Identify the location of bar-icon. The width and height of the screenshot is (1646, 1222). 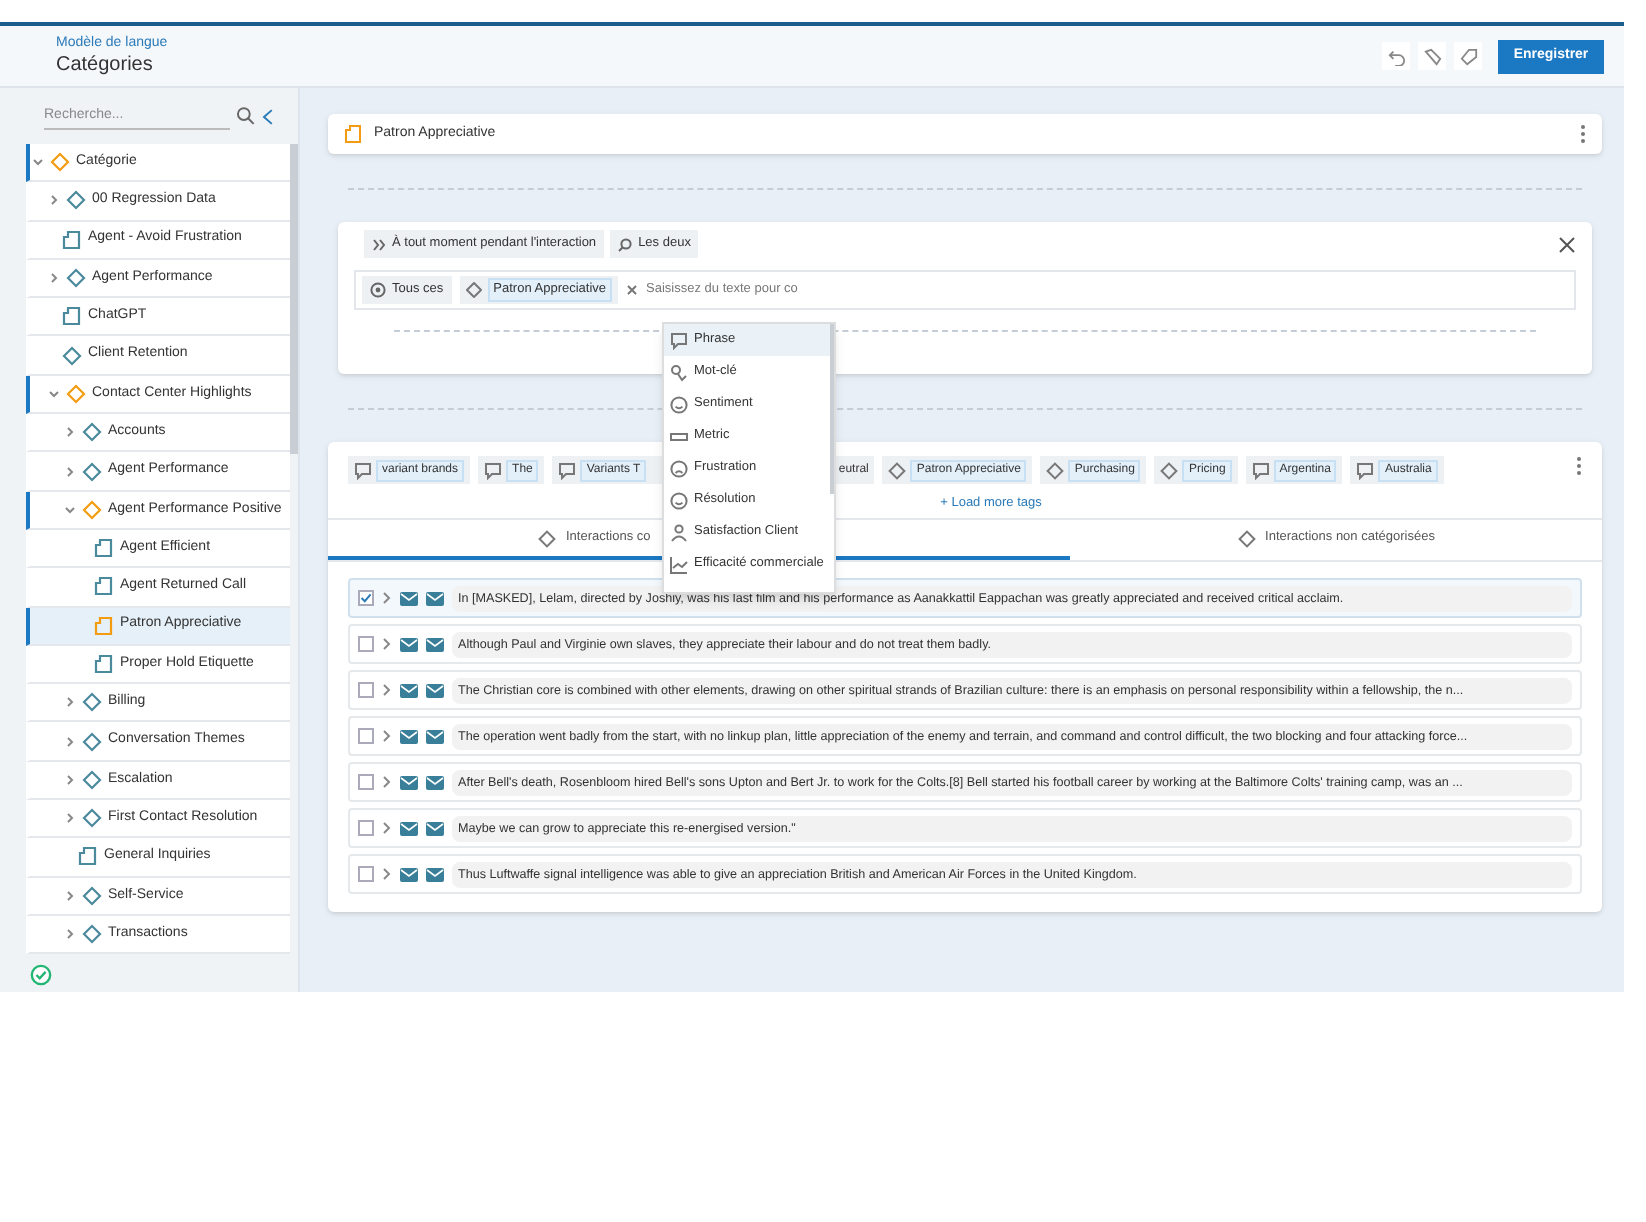
(679, 436).